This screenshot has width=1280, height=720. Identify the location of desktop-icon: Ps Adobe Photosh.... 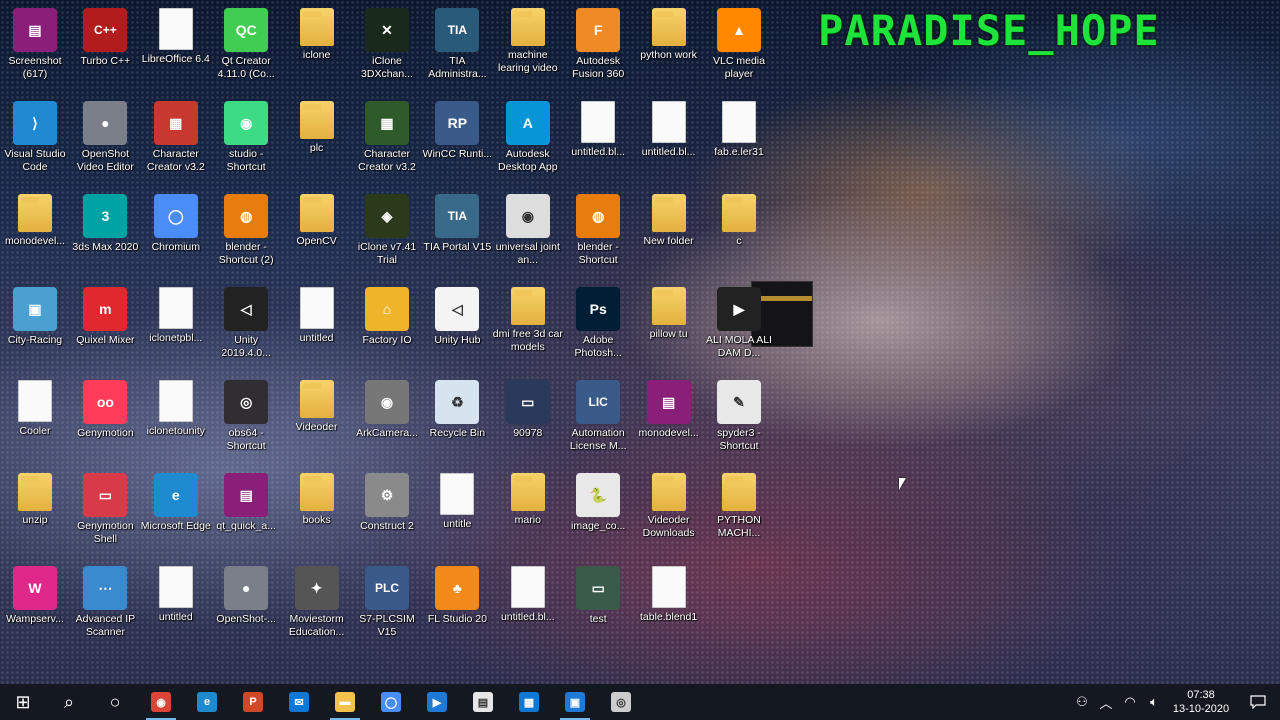
(598, 327).